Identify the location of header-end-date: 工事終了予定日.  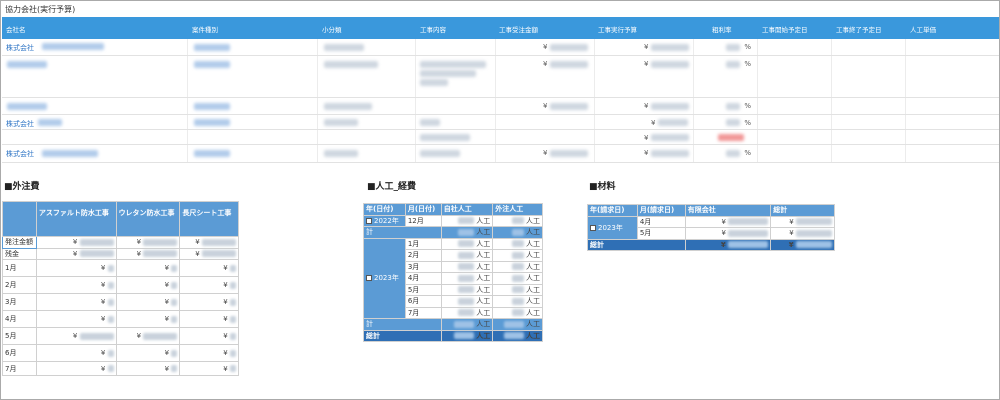
(859, 29).